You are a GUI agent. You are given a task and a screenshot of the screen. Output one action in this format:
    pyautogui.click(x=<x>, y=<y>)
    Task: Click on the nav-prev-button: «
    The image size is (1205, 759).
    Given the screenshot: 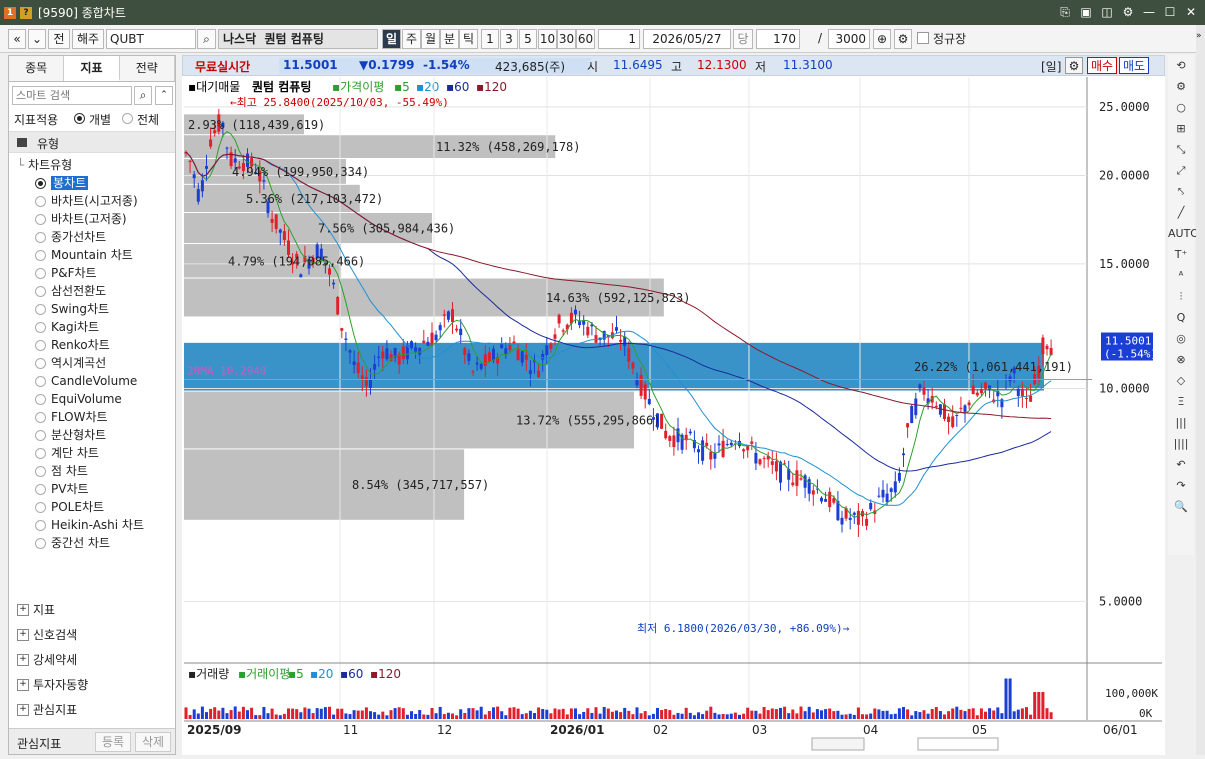 What is the action you would take?
    pyautogui.click(x=17, y=39)
    